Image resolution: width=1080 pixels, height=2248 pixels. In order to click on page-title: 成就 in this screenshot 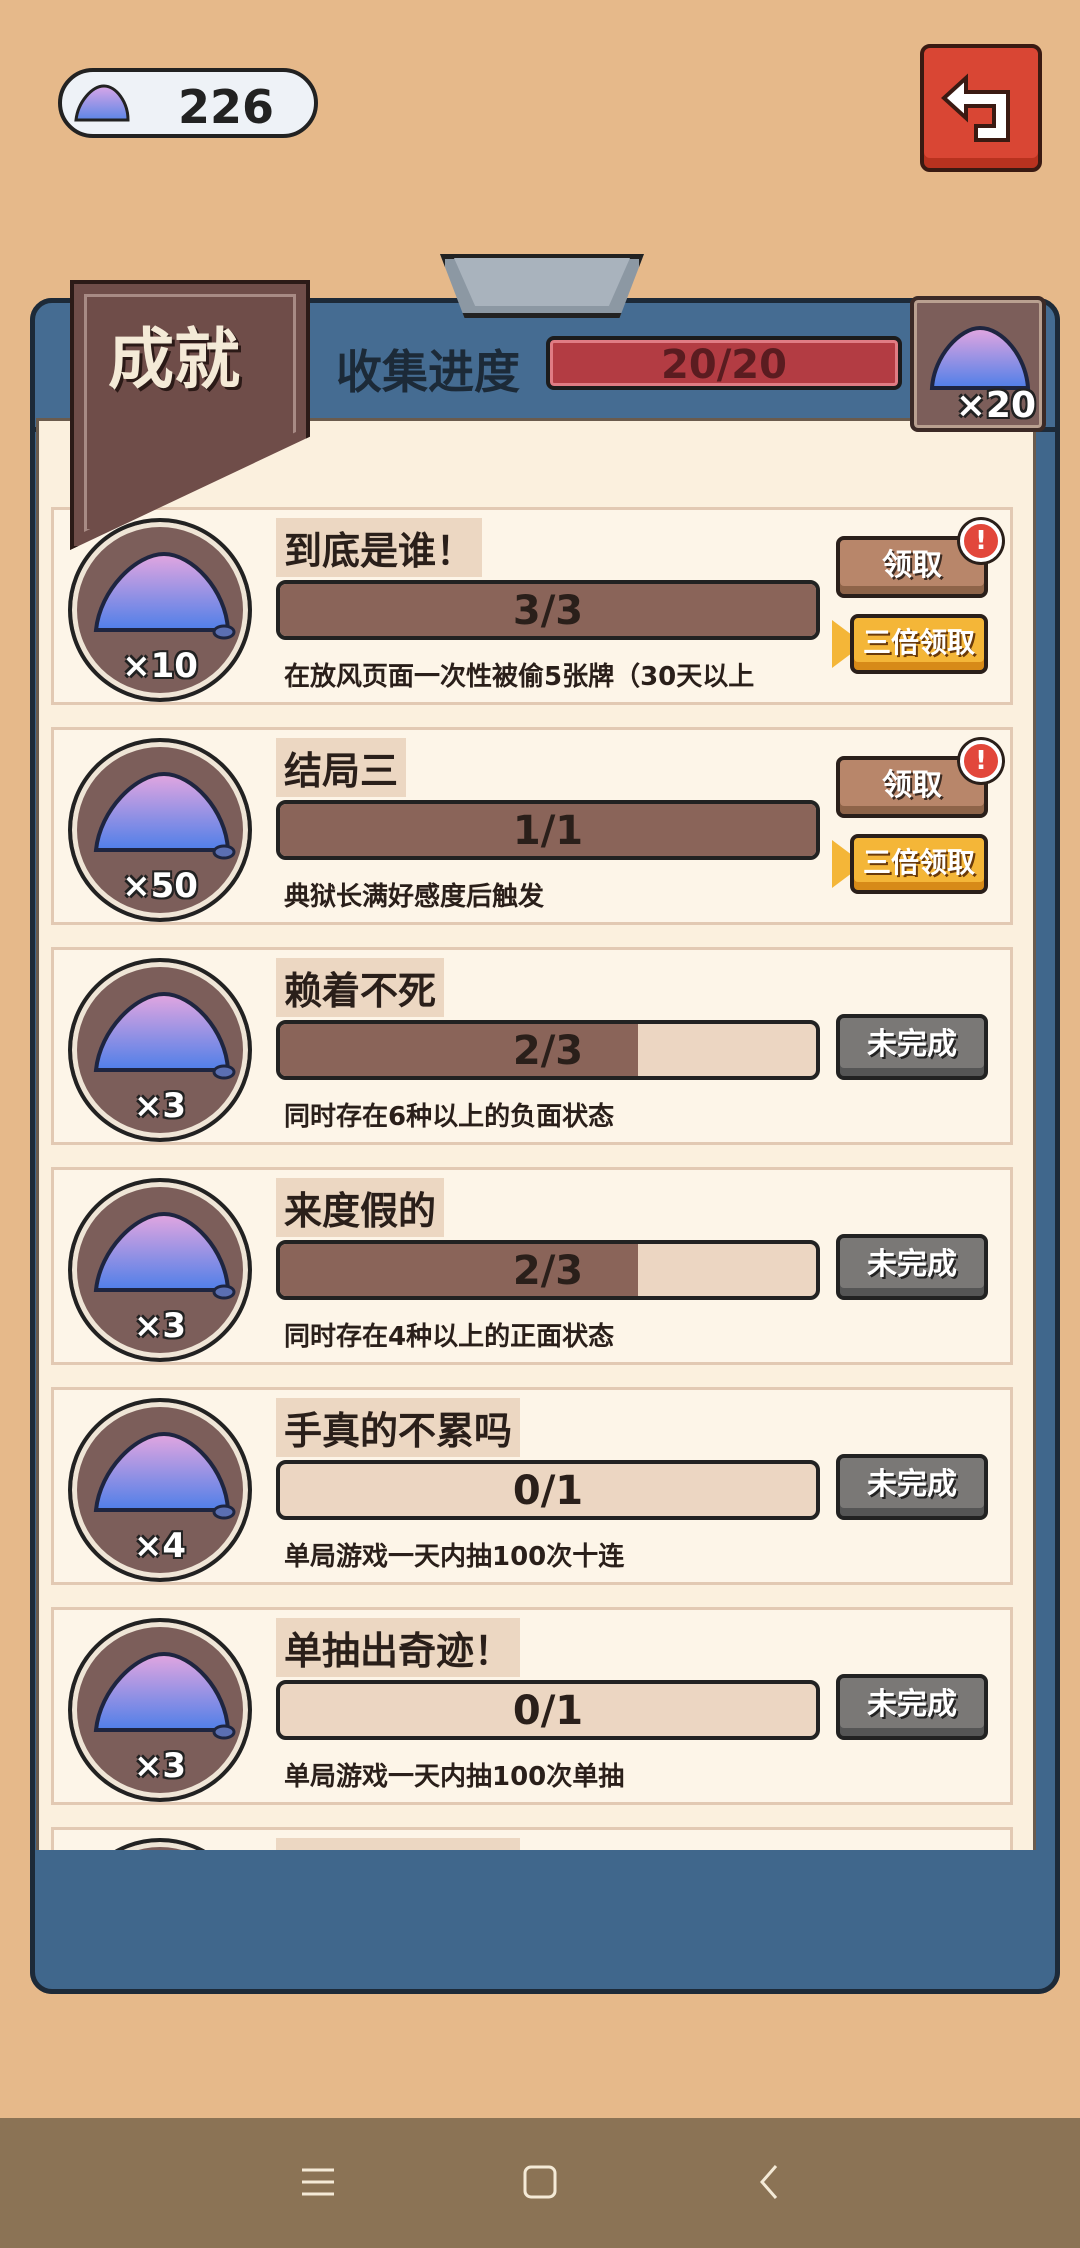, I will do `click(174, 359)`.